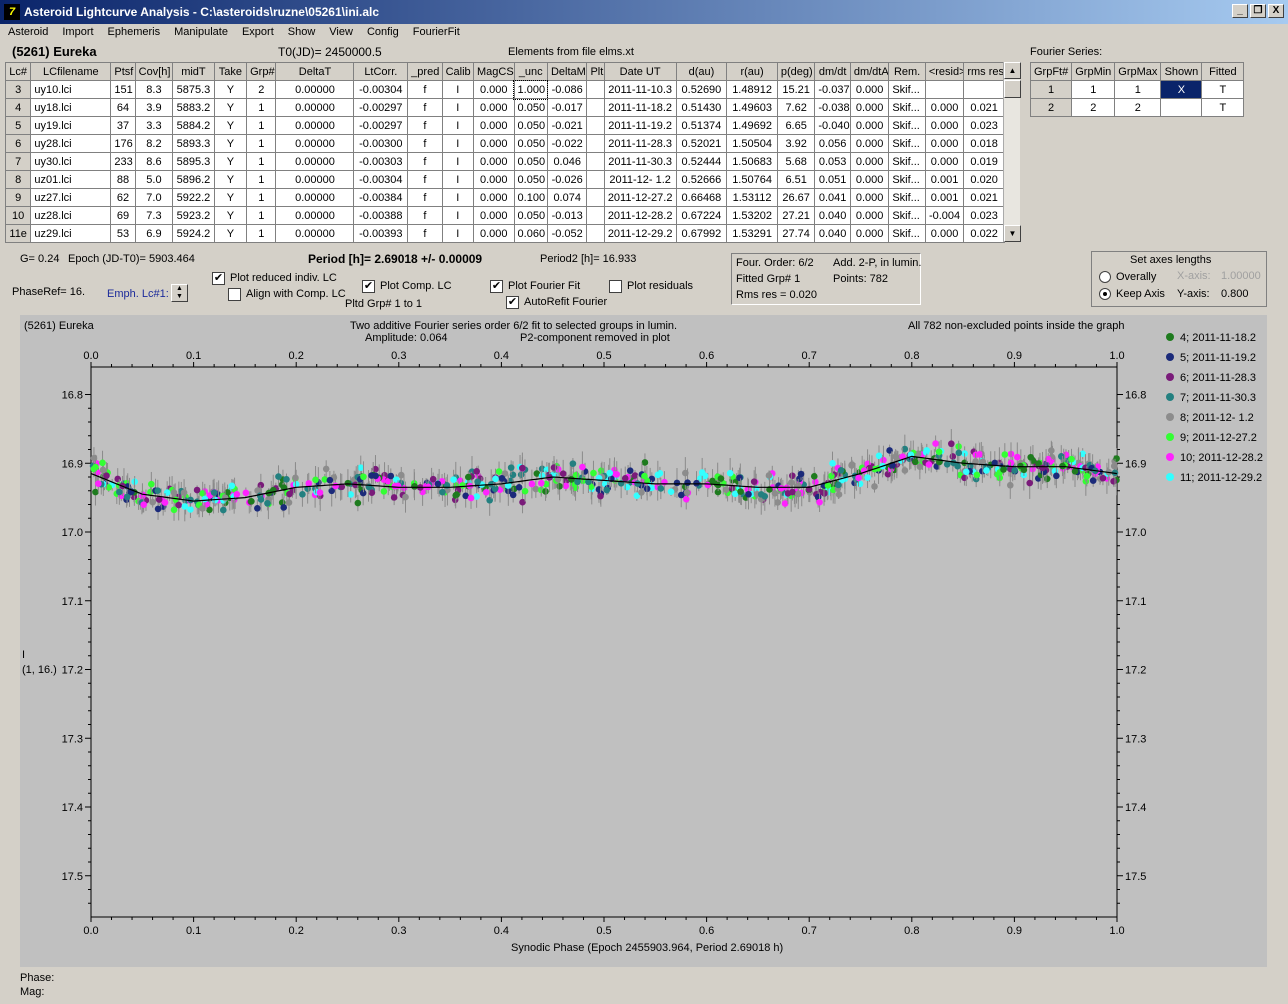  Describe the element at coordinates (752, 89) in the screenshot. I see `table-cell: 1.48912` at that location.